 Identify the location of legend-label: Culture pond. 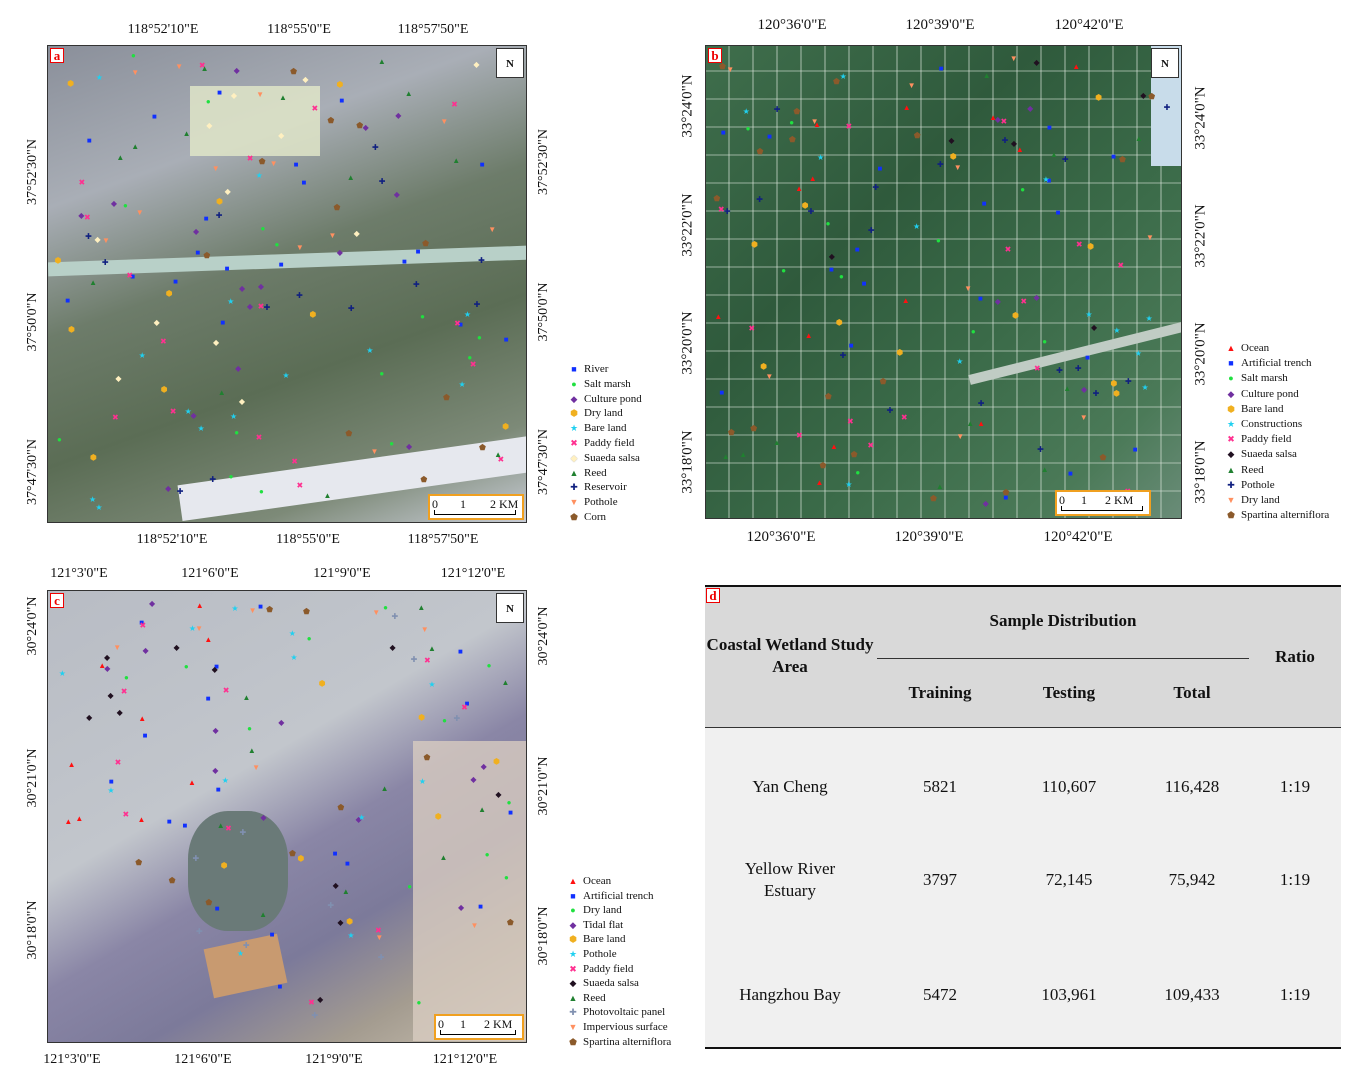
(613, 398).